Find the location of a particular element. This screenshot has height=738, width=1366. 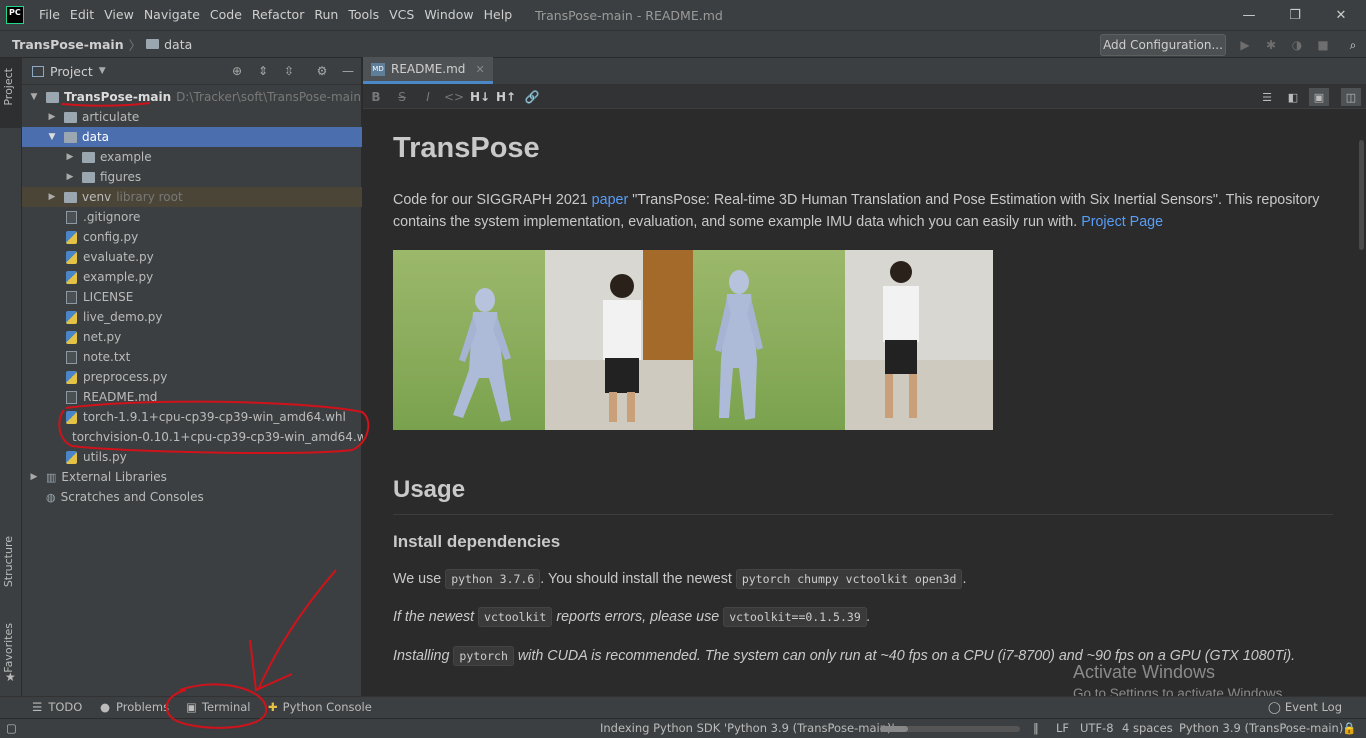

tree-label: note.txt is located at coordinates (107, 357).